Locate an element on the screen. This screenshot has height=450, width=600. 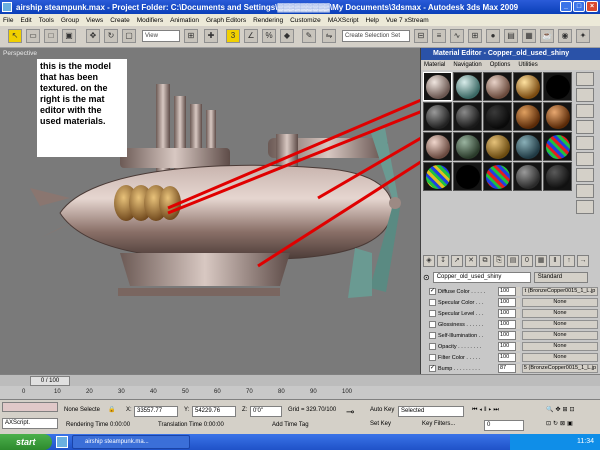
auto-key-button: Auto Key is located at coordinates (385, 411).